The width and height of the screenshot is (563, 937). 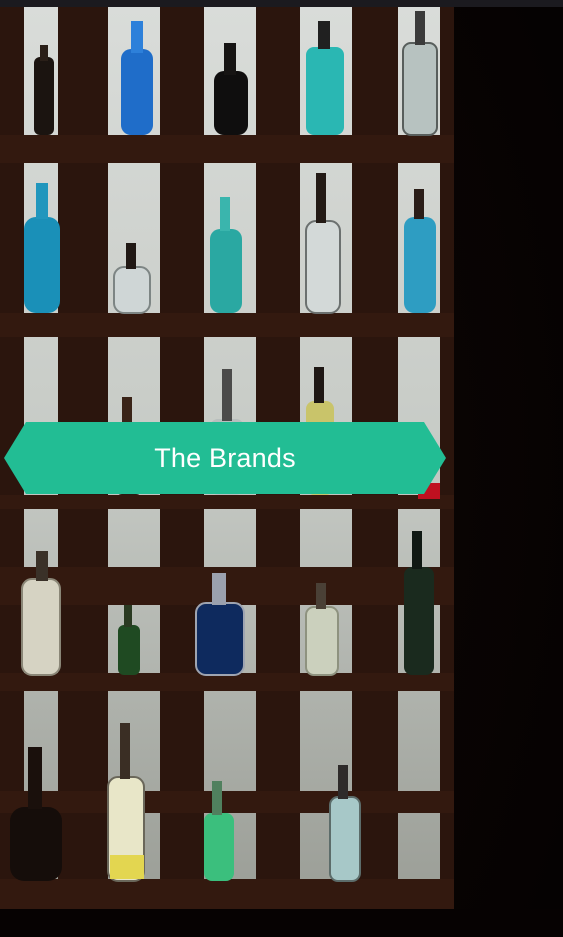 I want to click on the-brands-button: The Brands, so click(x=225, y=458).